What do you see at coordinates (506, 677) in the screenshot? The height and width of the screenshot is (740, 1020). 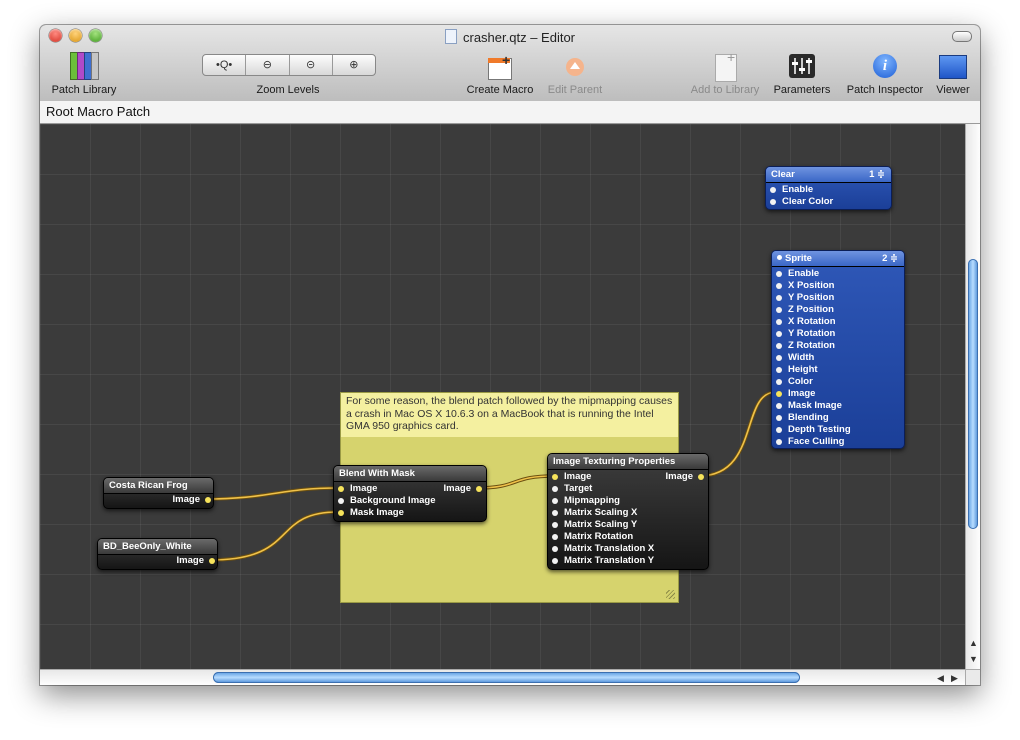 I see `horizontal-scroll-thumb` at bounding box center [506, 677].